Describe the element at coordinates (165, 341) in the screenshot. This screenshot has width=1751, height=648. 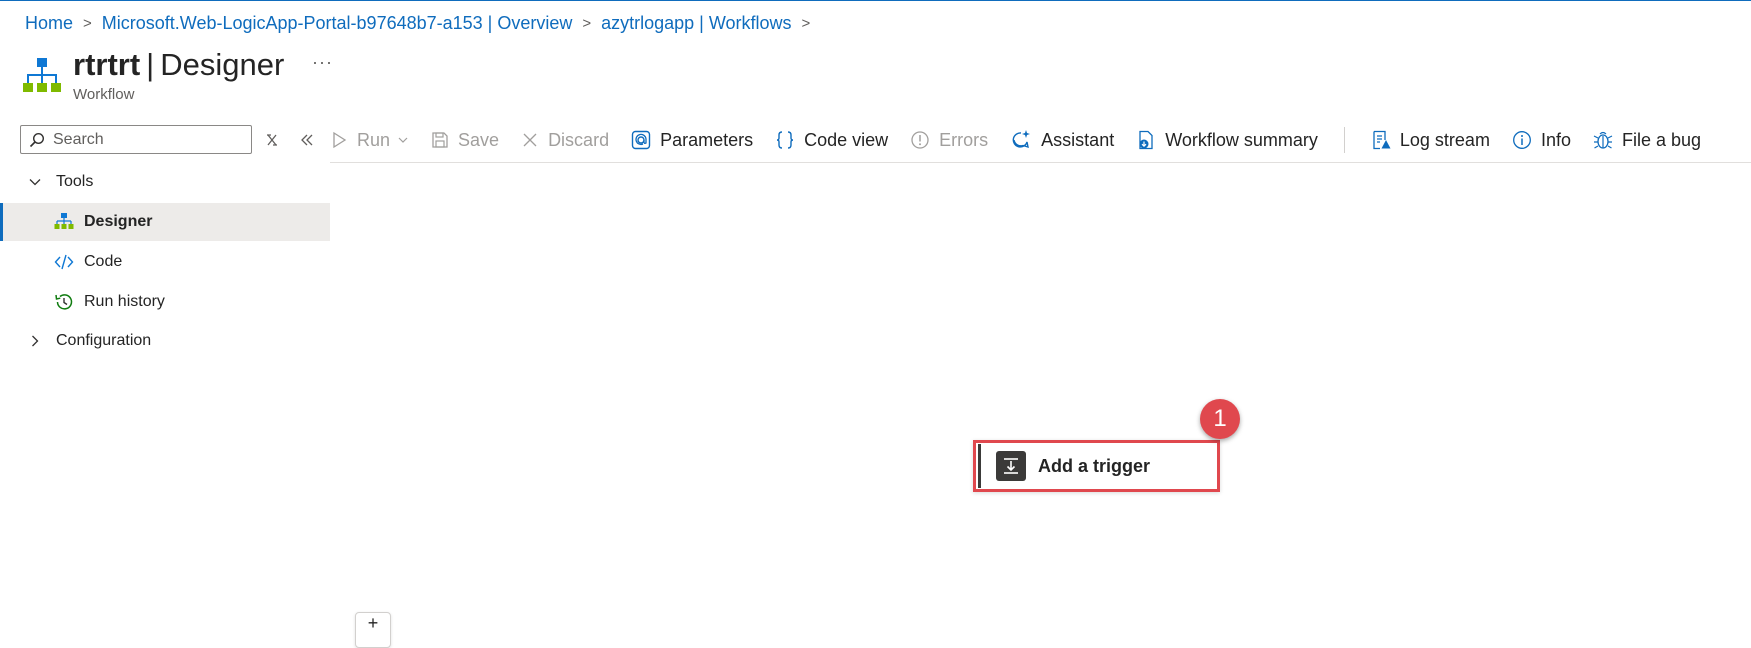
I see `sidebar-group-configuration: Configuration` at that location.